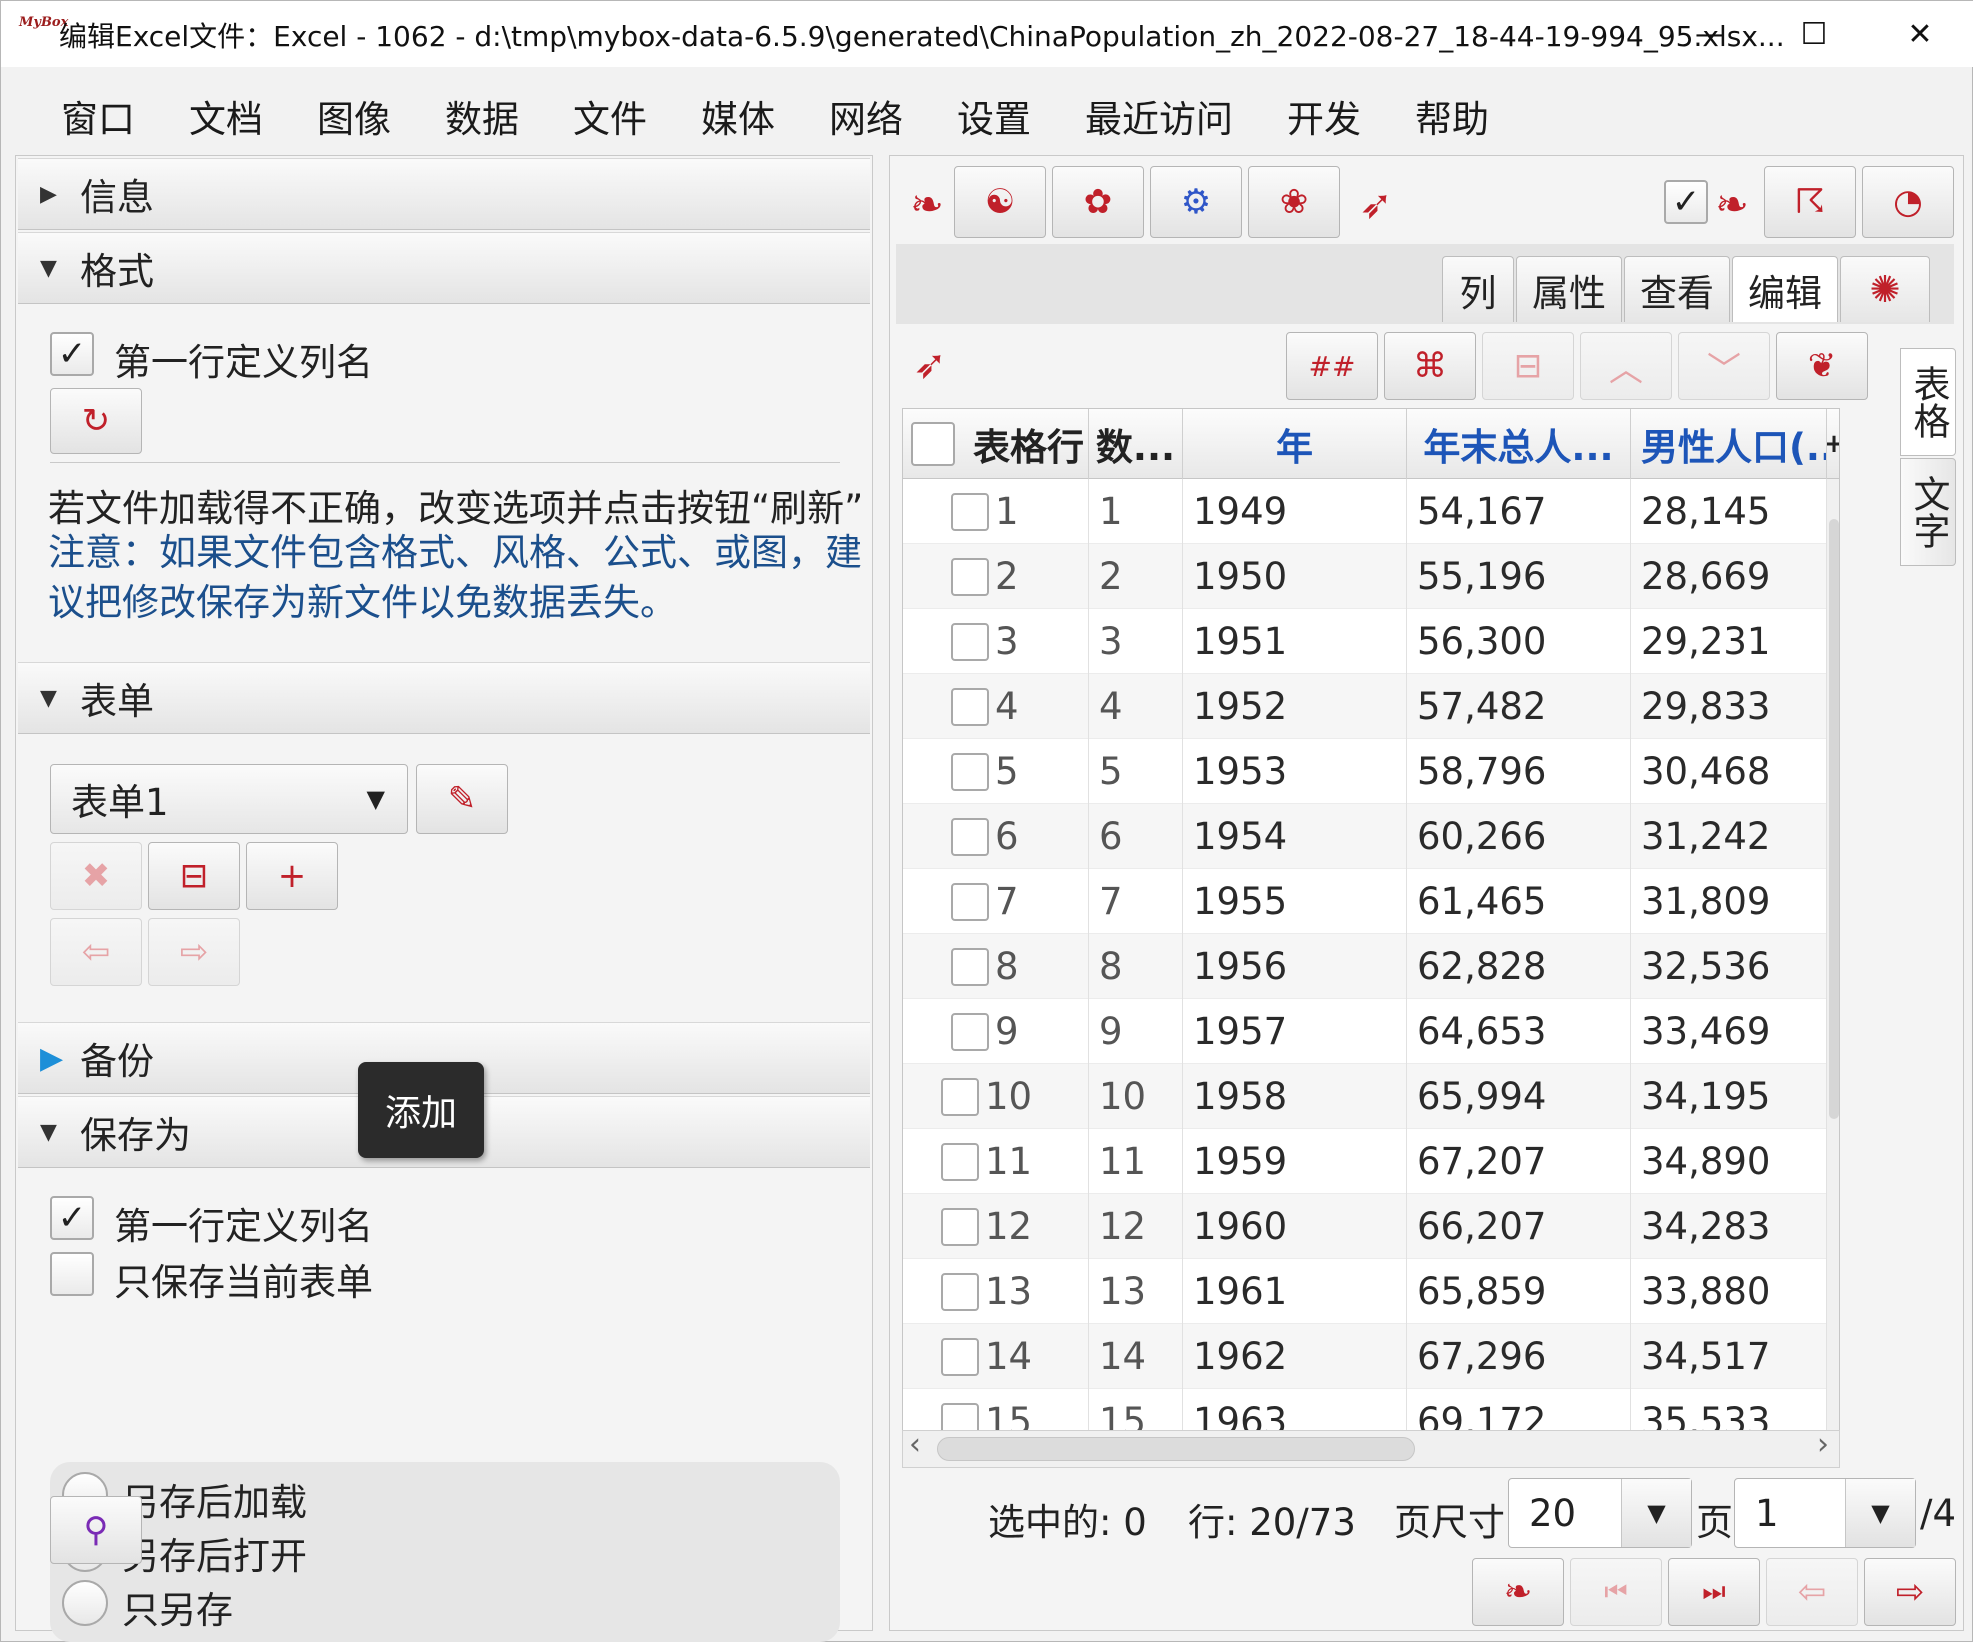 The width and height of the screenshot is (1973, 1642). Describe the element at coordinates (1295, 771) in the screenshot. I see `year-cell: 1953` at that location.